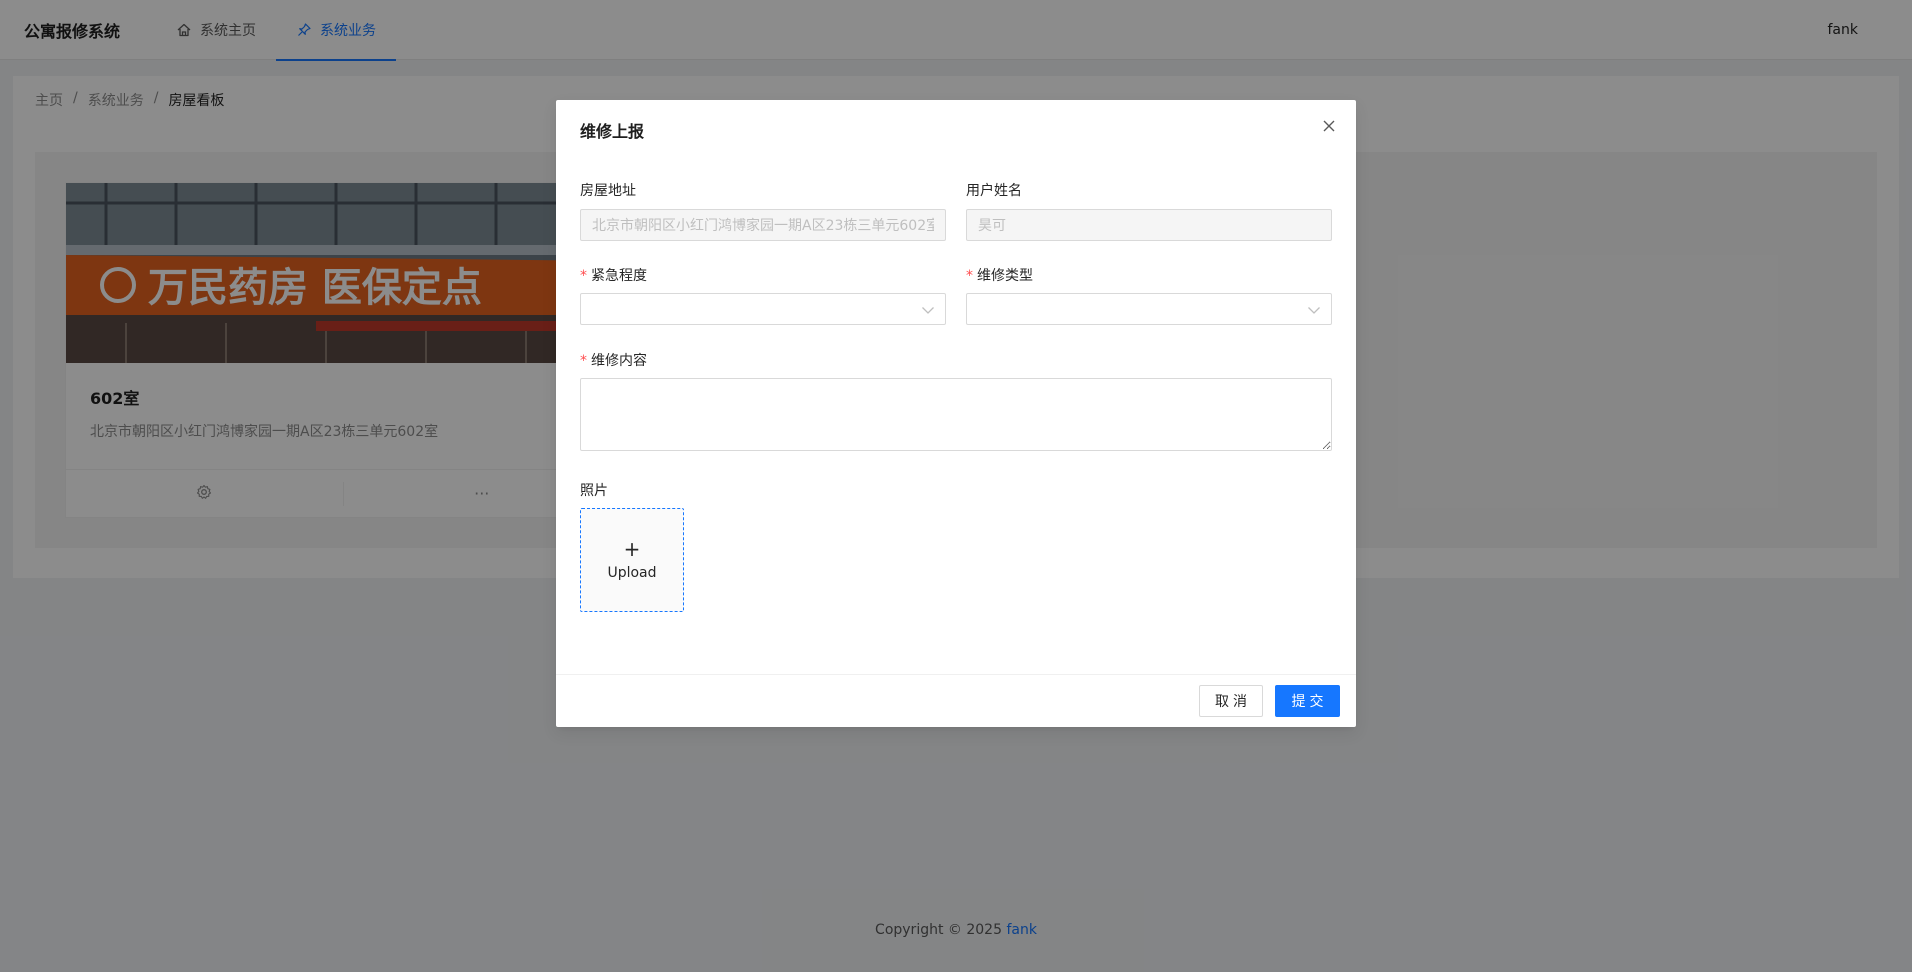  What do you see at coordinates (619, 276) in the screenshot?
I see `urgency-label-text: 紧急程度` at bounding box center [619, 276].